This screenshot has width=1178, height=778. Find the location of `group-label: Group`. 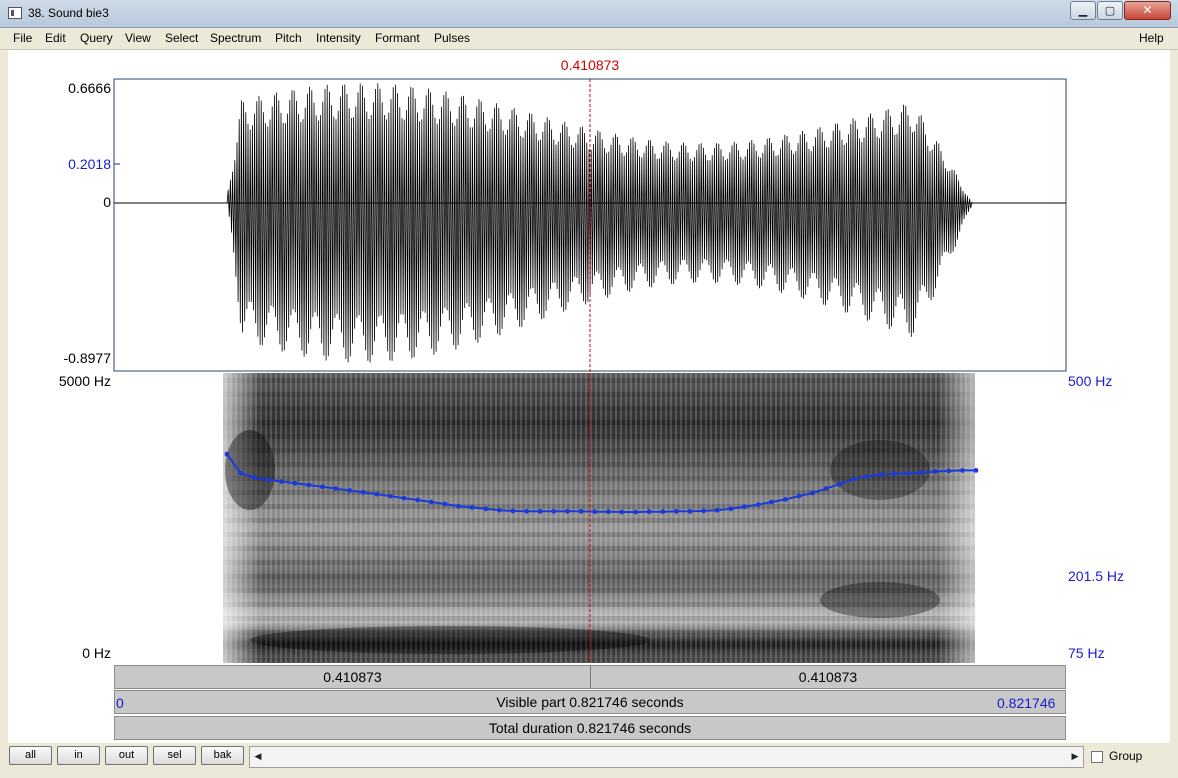

group-label: Group is located at coordinates (1126, 756).